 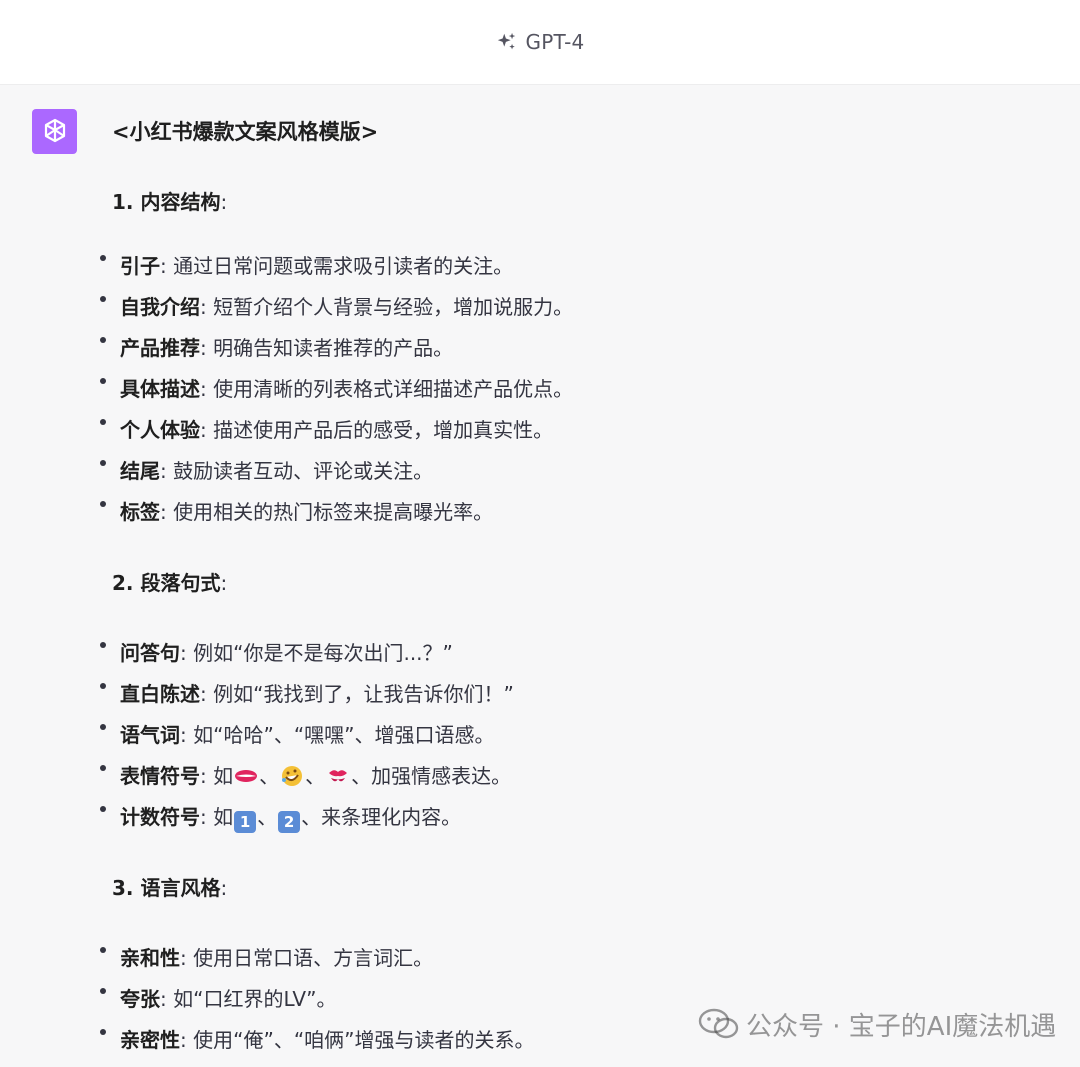 What do you see at coordinates (568, 817) in the screenshot?
I see `list-item: 计数符号: 如 1、 2 、来条理化内容。` at bounding box center [568, 817].